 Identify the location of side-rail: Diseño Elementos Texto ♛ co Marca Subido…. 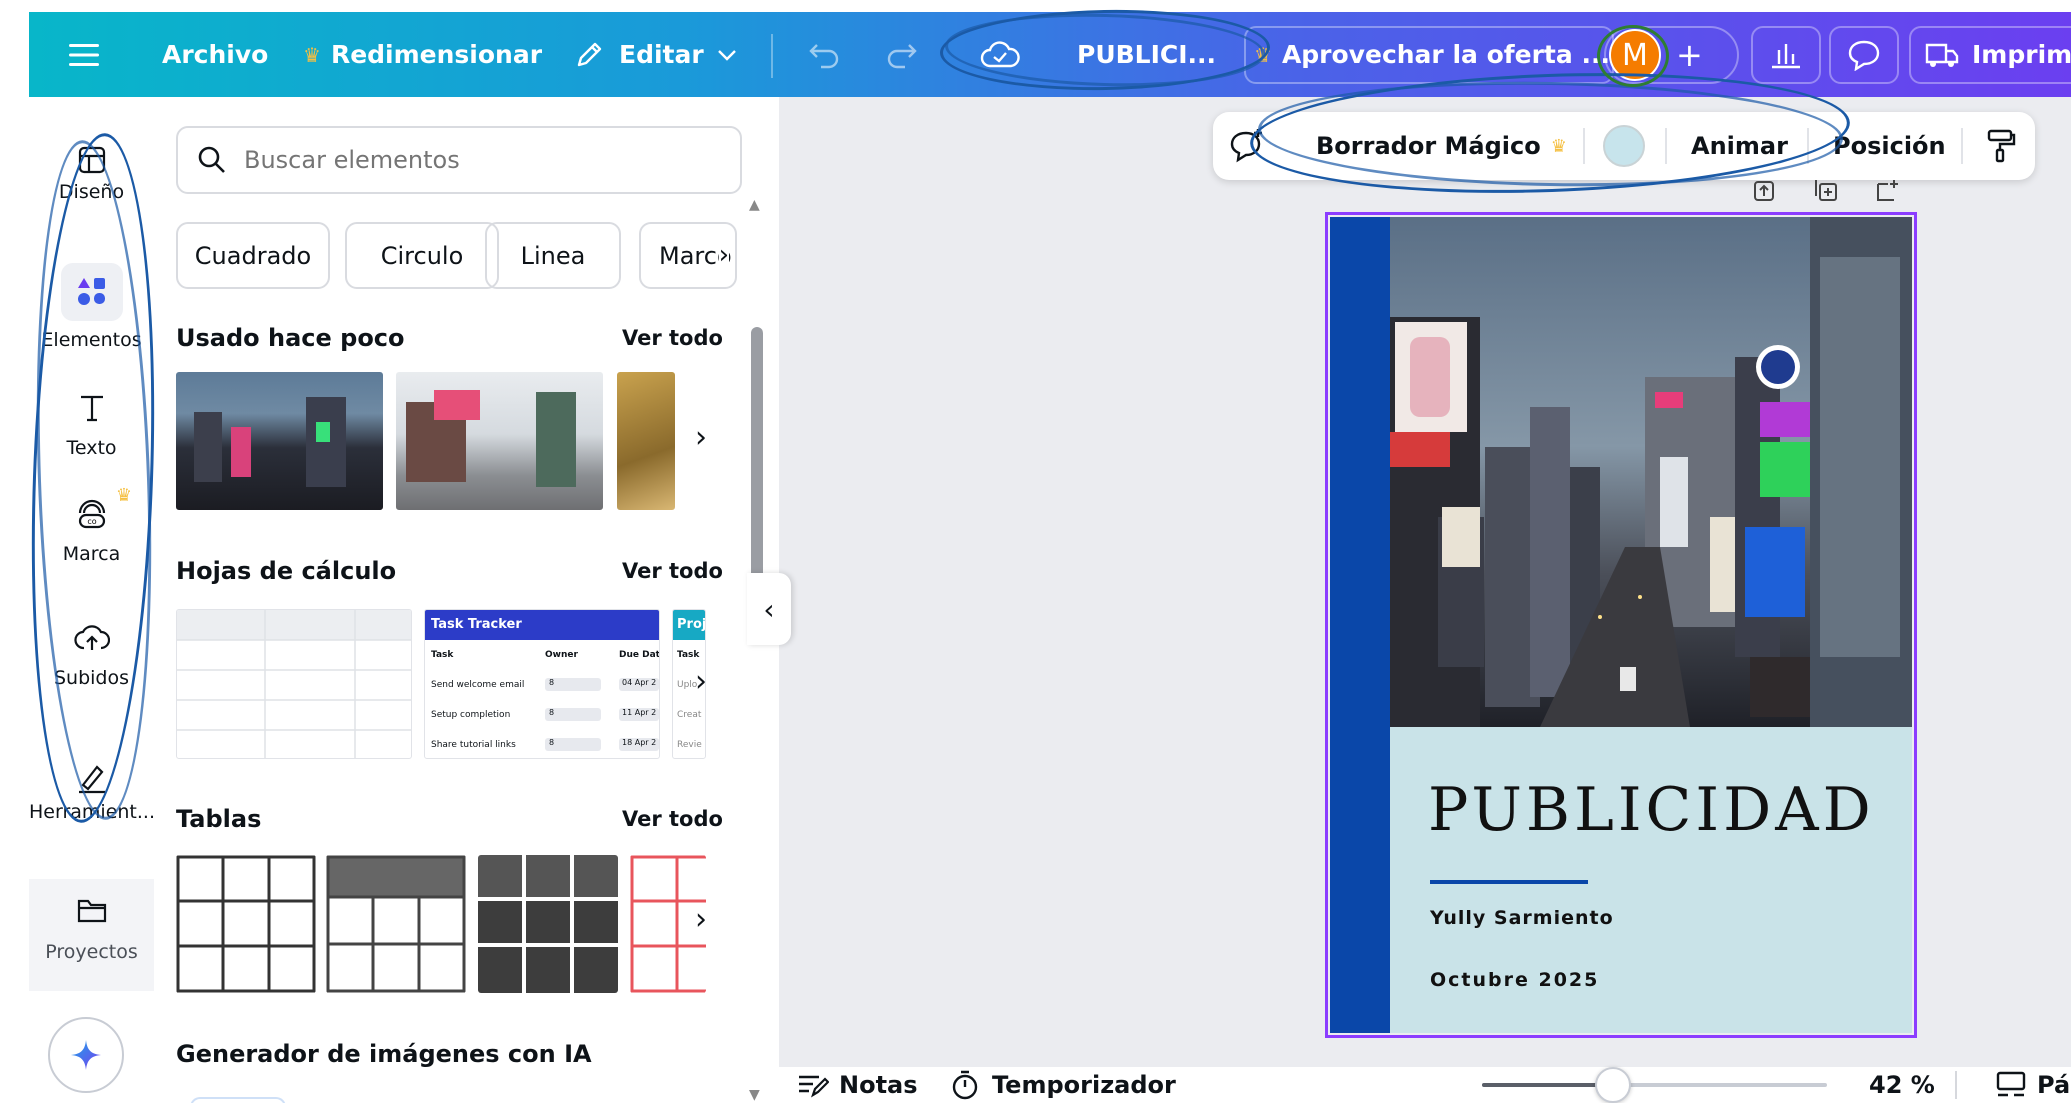
(92, 547).